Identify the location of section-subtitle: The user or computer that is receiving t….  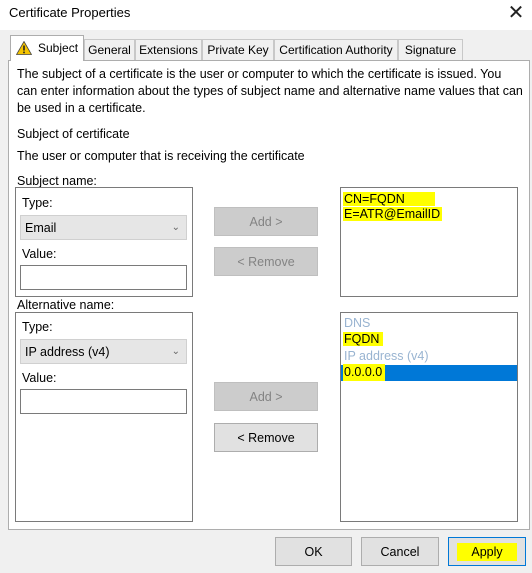
(161, 156).